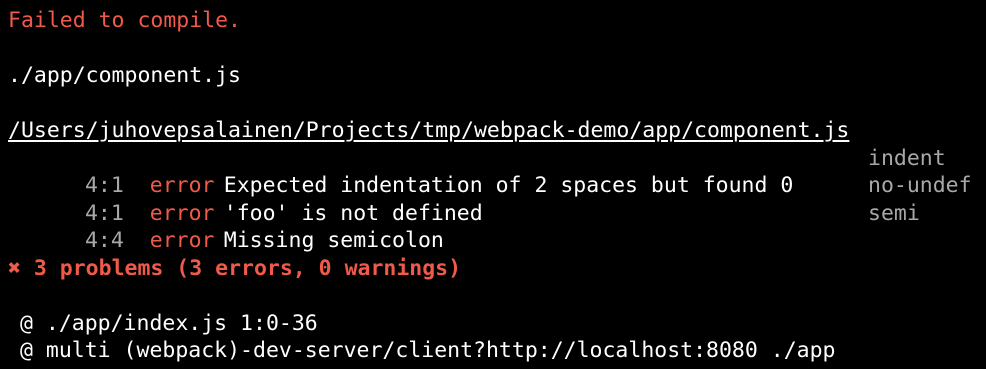 The width and height of the screenshot is (986, 369). I want to click on problem-rule: indent, so click(907, 158).